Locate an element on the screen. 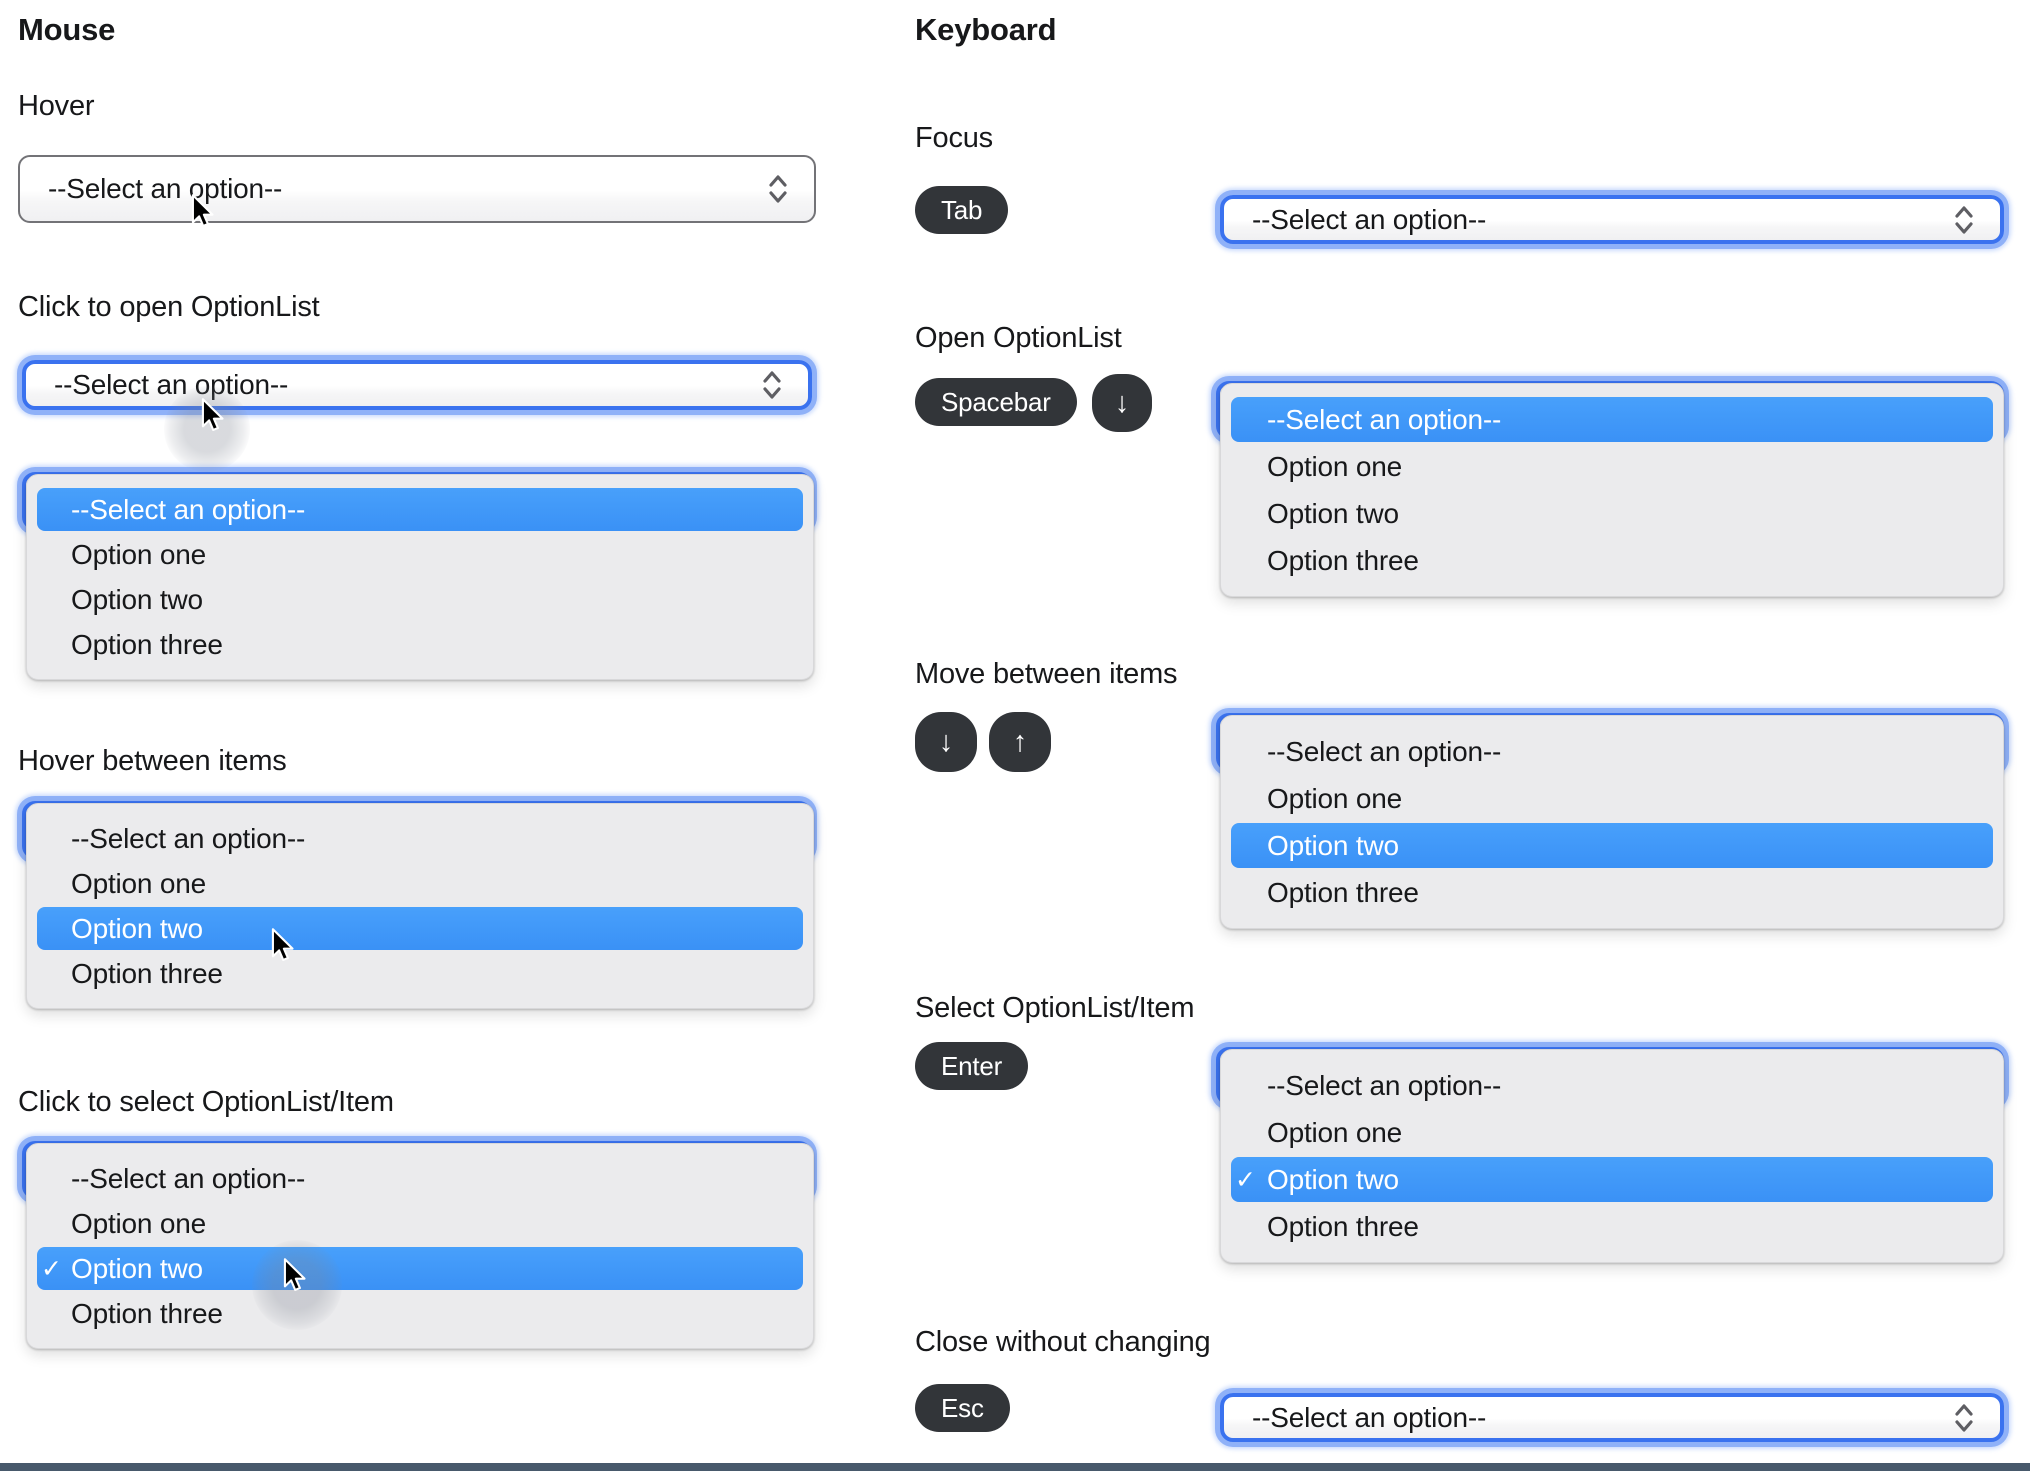 The width and height of the screenshot is (2030, 1471). click-open-section-label: Click to open OptionList is located at coordinates (169, 307).